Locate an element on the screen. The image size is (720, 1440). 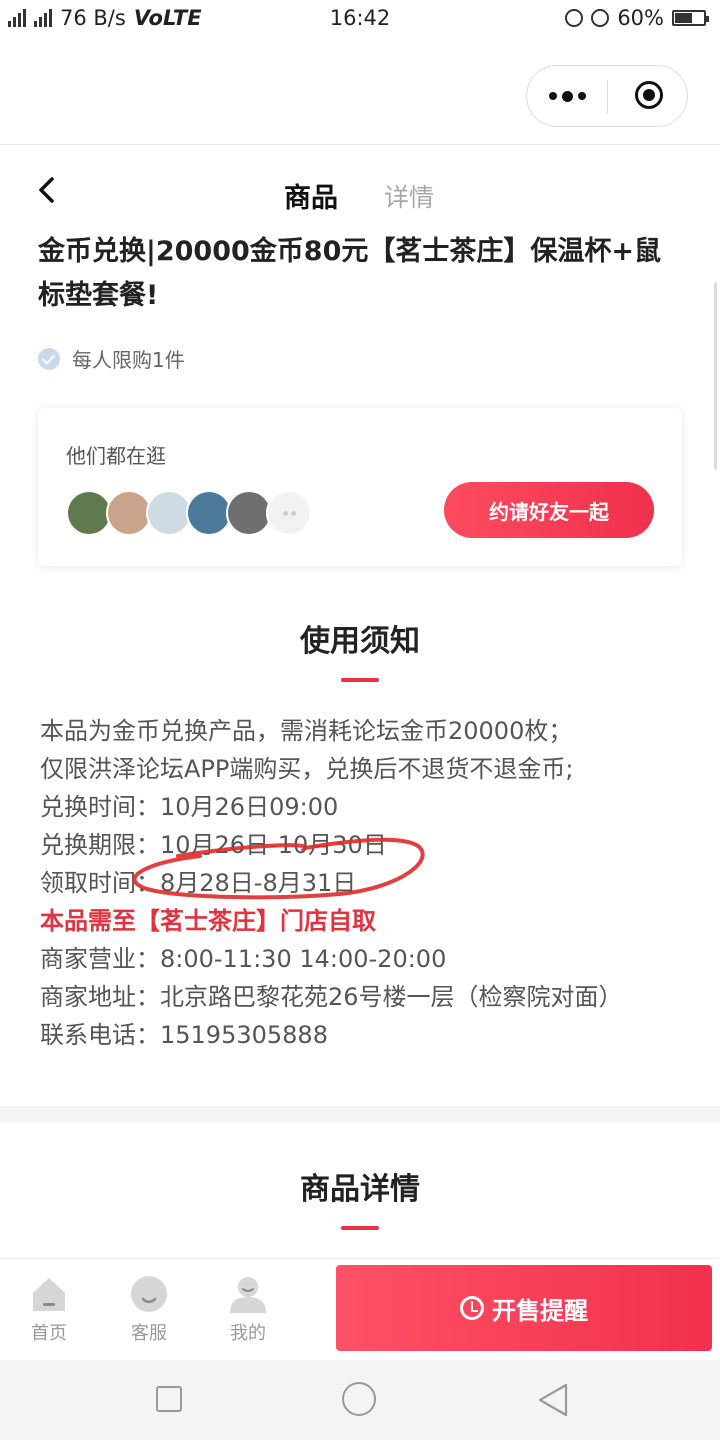
purchase-limit-text: 每人限购1件 is located at coordinates (128, 360).